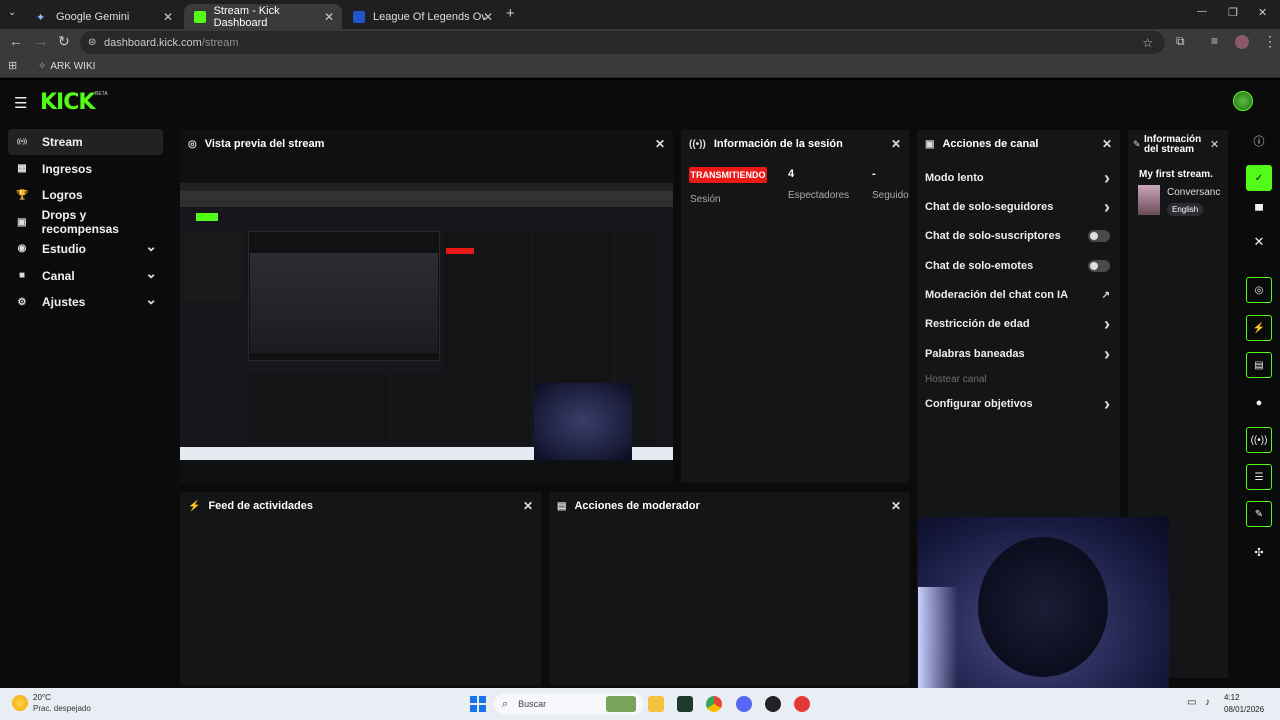 The width and height of the screenshot is (1280, 720). I want to click on tab-league-overlay: League Of Legends Overlay Pro ✕, so click(422, 16).